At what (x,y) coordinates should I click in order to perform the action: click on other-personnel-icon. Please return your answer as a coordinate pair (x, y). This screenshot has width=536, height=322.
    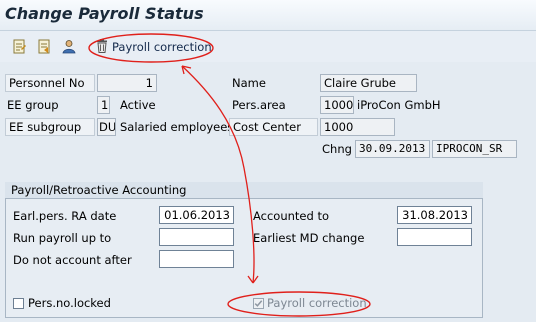
    Looking at the image, I should click on (45, 46).